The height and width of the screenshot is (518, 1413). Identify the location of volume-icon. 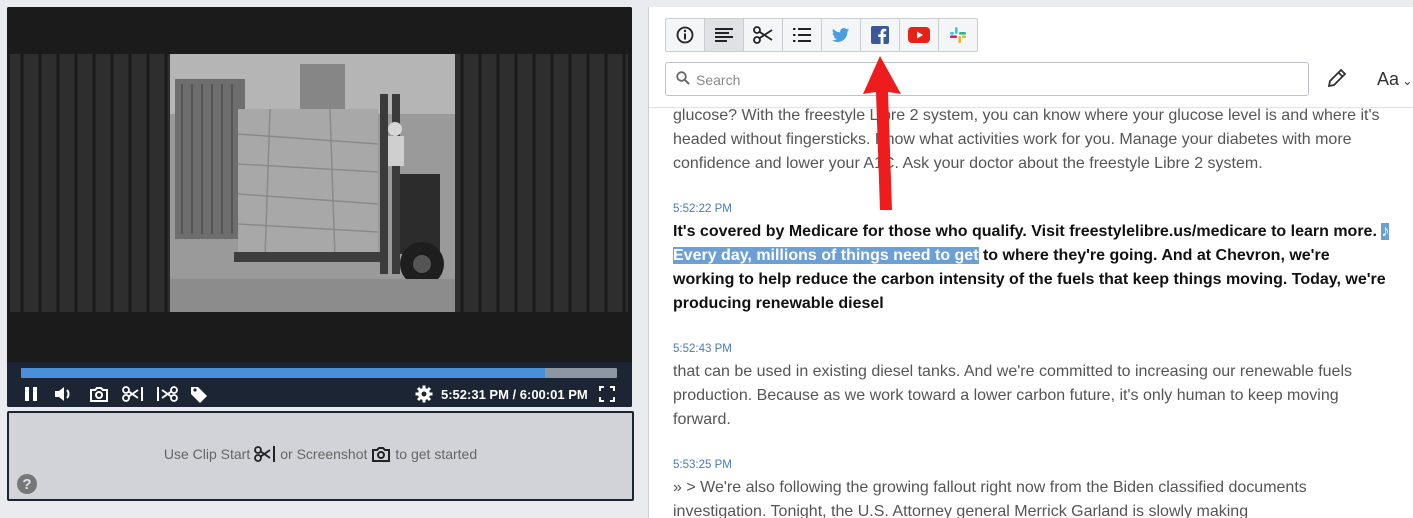
(62, 394).